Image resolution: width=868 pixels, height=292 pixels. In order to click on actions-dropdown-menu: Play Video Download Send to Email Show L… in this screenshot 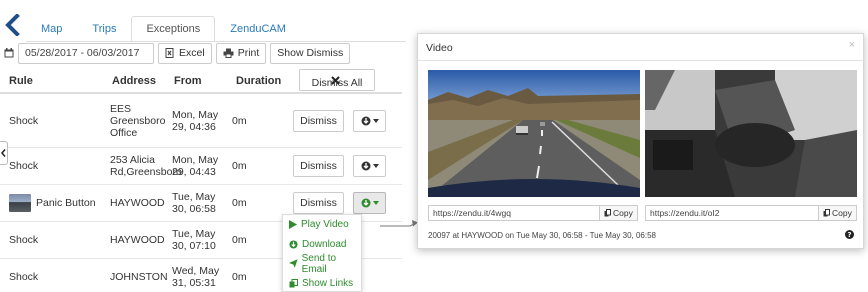, I will do `click(322, 253)`.